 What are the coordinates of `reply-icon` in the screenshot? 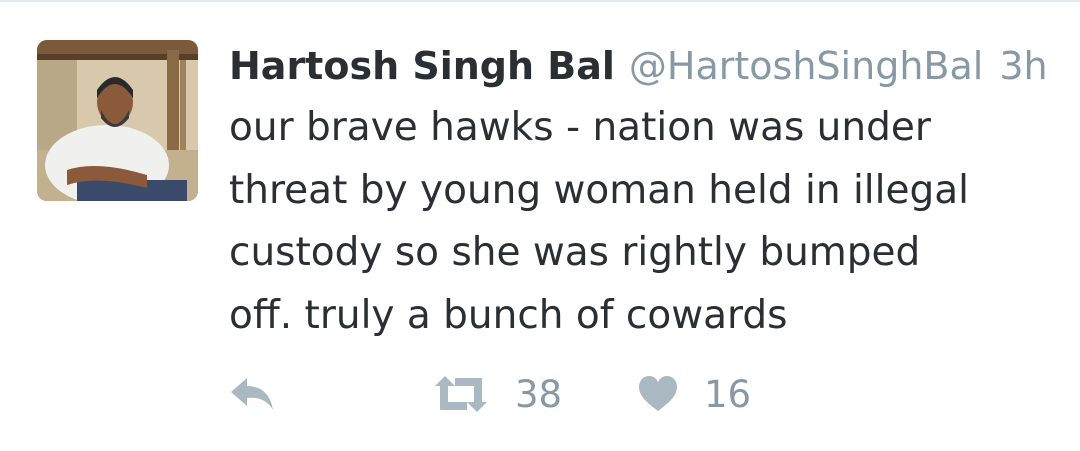 It's located at (252, 394).